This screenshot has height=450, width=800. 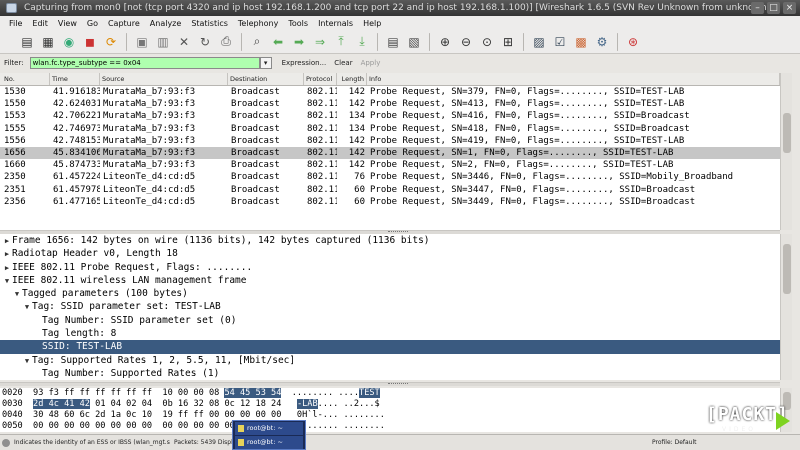 I want to click on start-capture-icon: ◉, so click(x=69, y=42).